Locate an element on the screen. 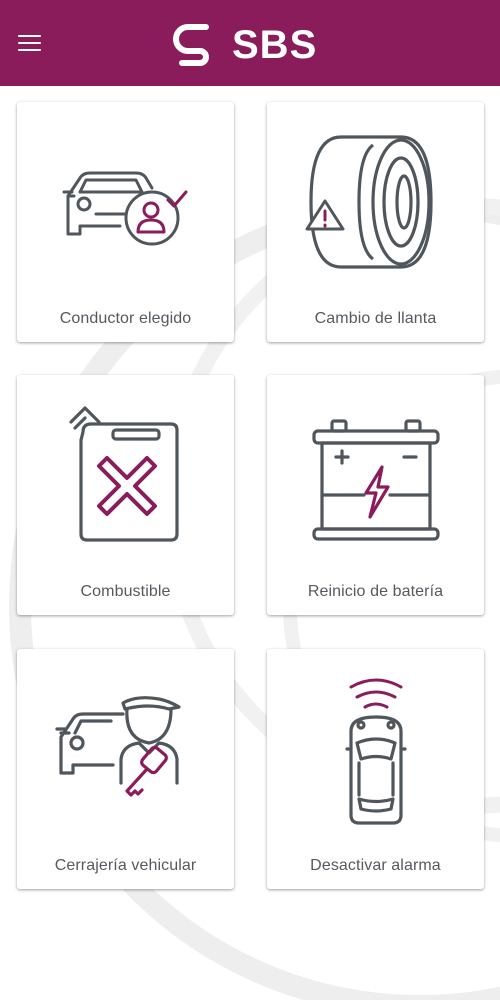  service-label: Desactivar alarma is located at coordinates (375, 865).